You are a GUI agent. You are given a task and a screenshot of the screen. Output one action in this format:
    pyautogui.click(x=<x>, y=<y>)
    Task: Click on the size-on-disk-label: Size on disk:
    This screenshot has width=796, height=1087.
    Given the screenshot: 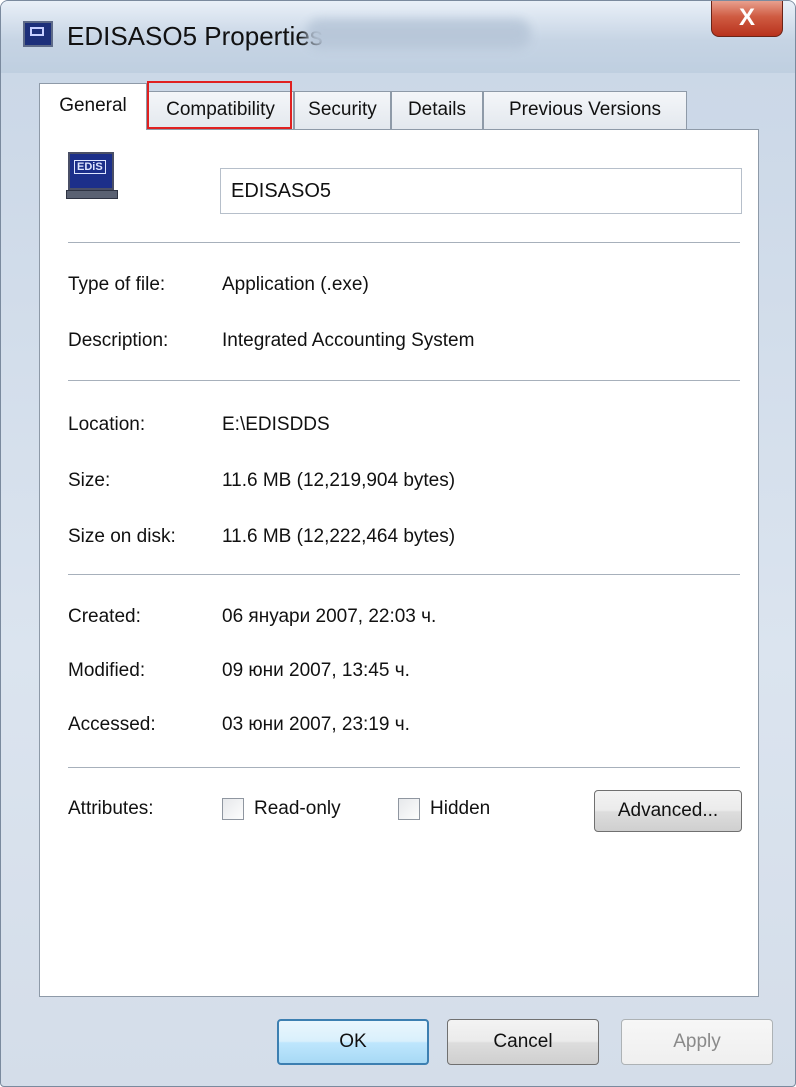 What is the action you would take?
    pyautogui.click(x=122, y=536)
    